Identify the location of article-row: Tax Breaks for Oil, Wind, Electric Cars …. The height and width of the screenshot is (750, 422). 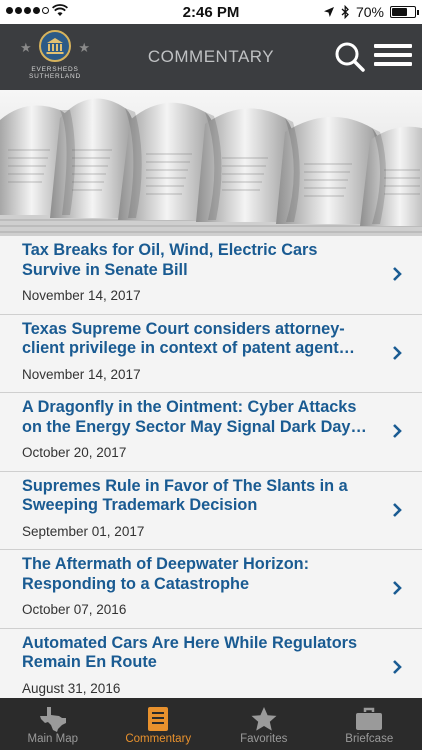
(211, 275).